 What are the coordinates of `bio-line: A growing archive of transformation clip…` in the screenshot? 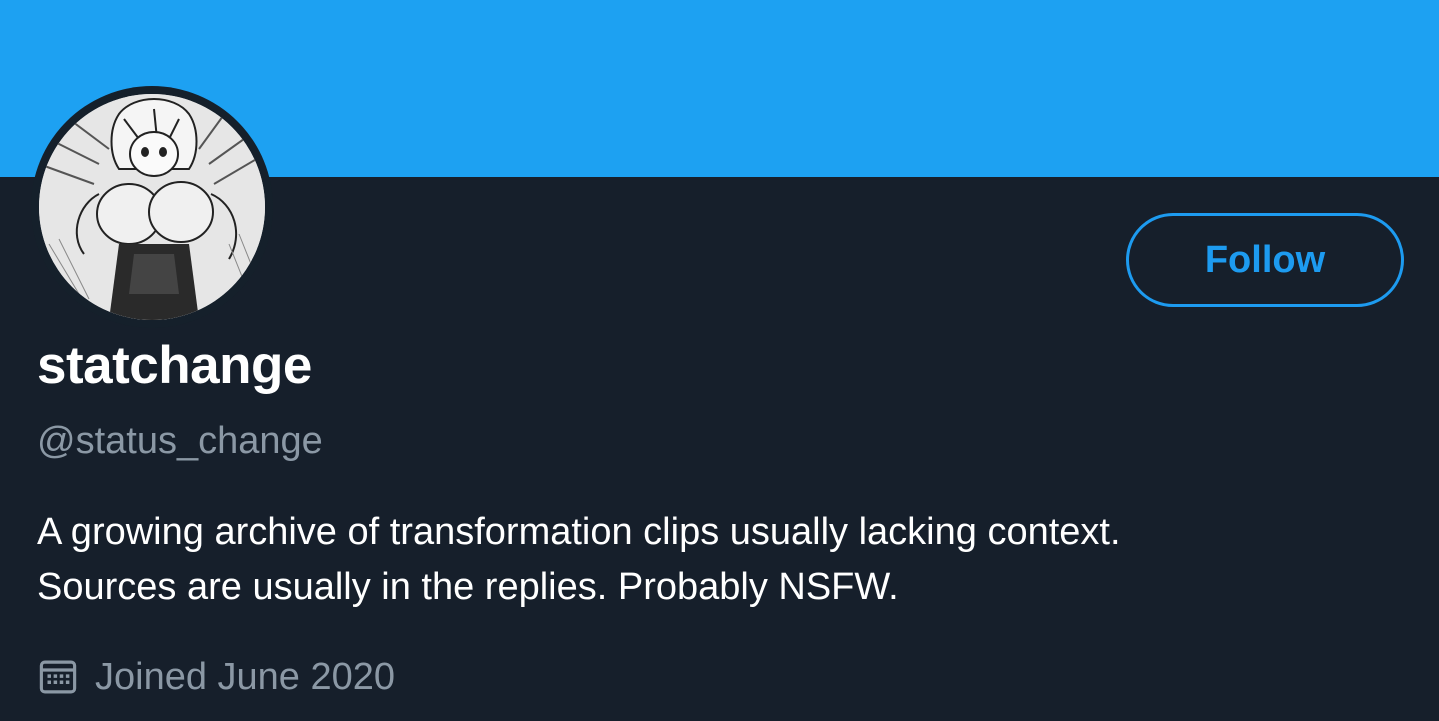 It's located at (579, 532).